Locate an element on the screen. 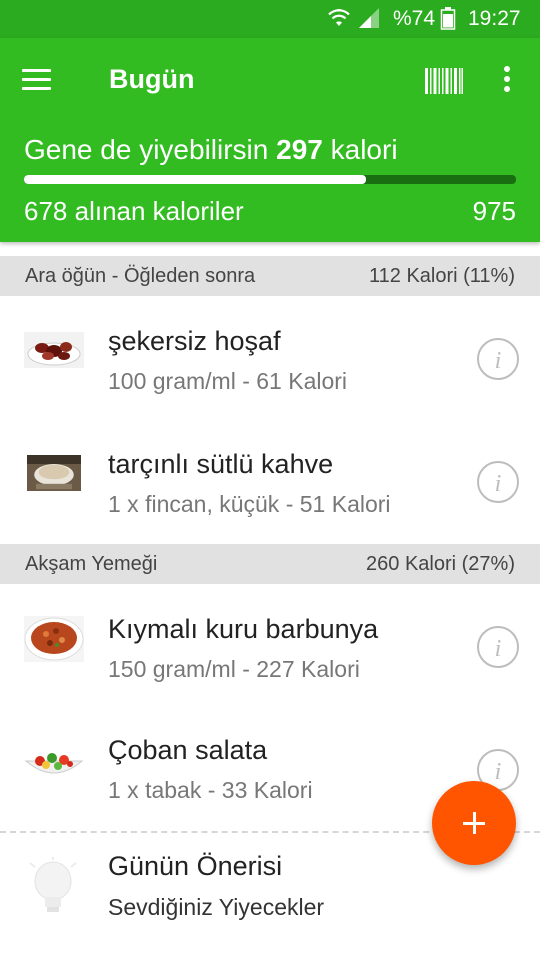 The width and height of the screenshot is (540, 960). more-options-icon is located at coordinates (507, 80).